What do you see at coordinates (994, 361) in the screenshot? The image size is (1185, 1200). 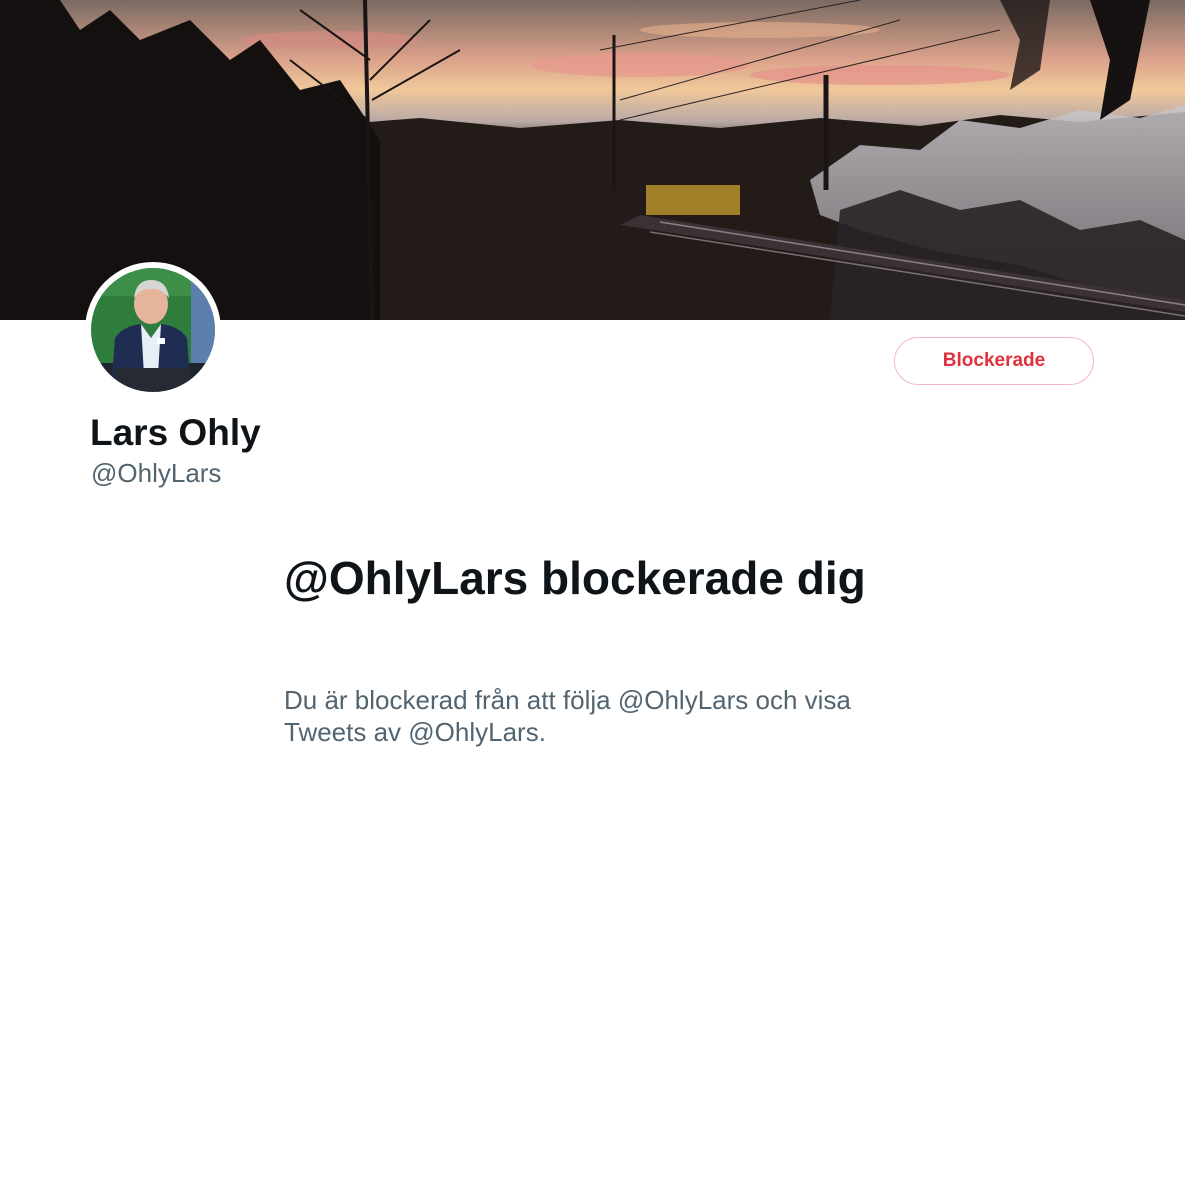 I see `blocked-button: Blockerade` at bounding box center [994, 361].